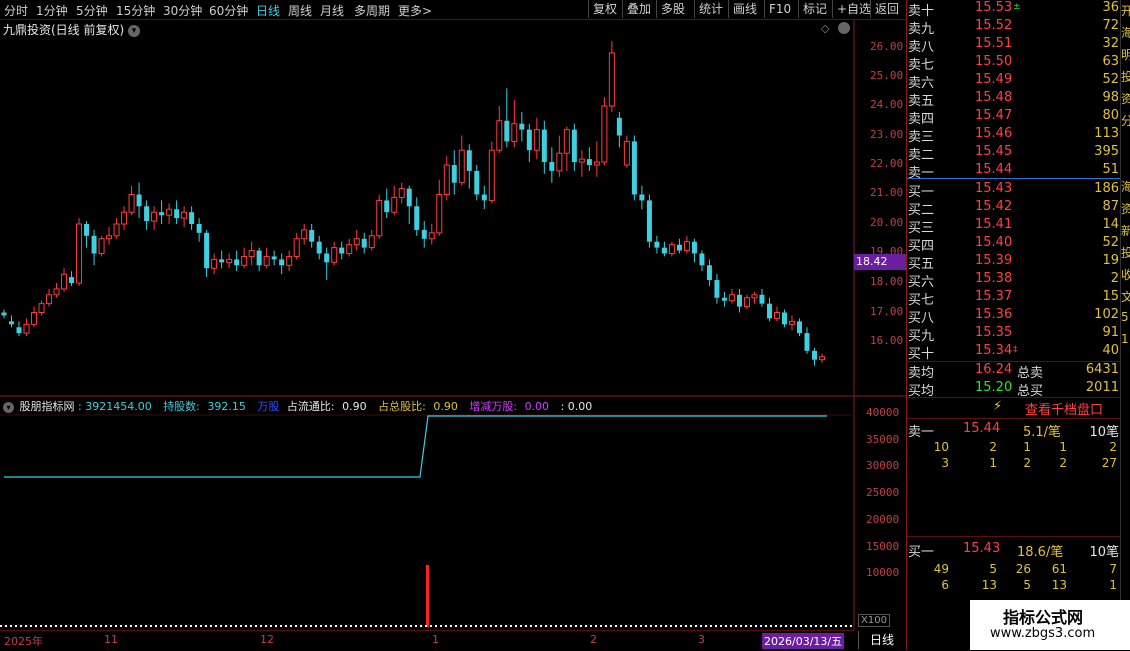 Image resolution: width=1130 pixels, height=651 pixels. What do you see at coordinates (994, 133) in the screenshot?
I see `sell-level-price: 15.46` at bounding box center [994, 133].